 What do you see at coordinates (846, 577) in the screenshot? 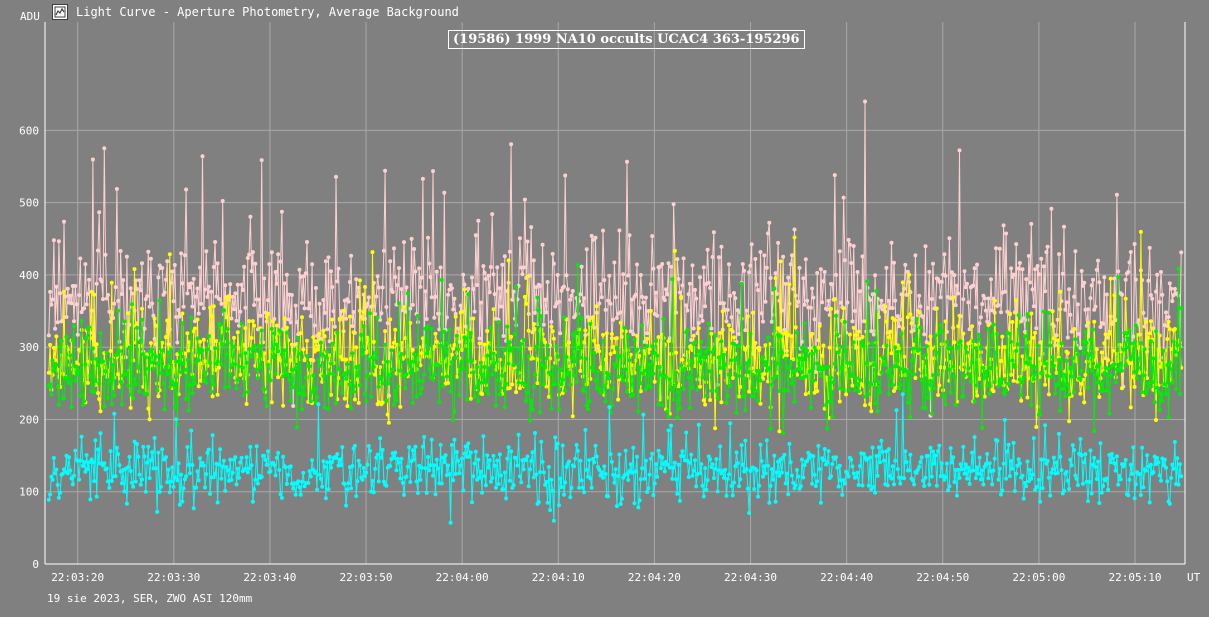
I see `x-tick-label: 22:04:40` at bounding box center [846, 577].